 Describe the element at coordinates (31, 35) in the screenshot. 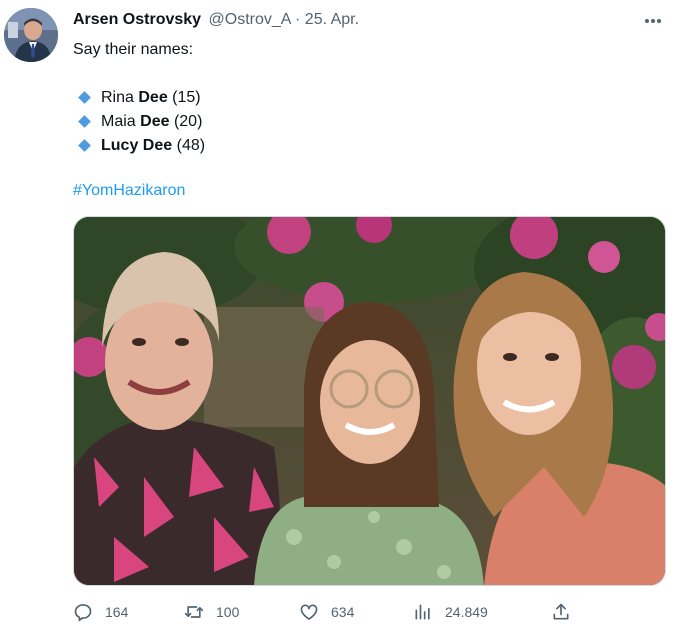

I see `avatar` at that location.